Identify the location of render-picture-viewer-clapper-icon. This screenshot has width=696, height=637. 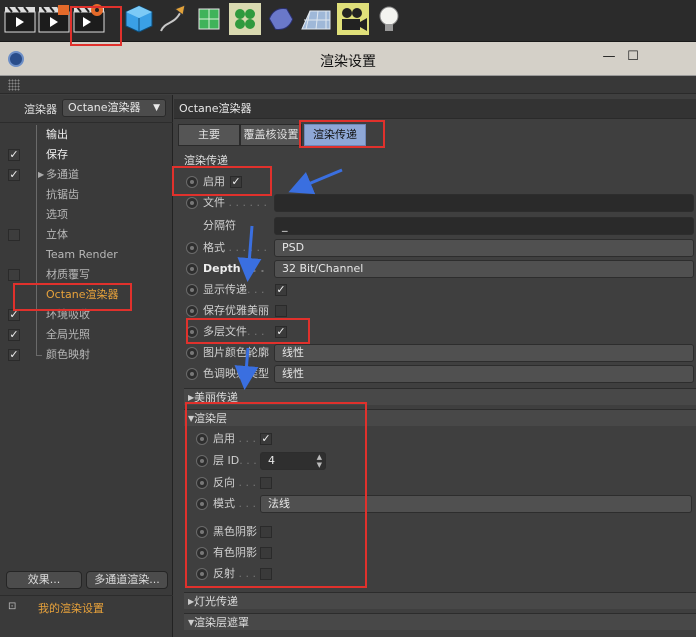
(54, 19).